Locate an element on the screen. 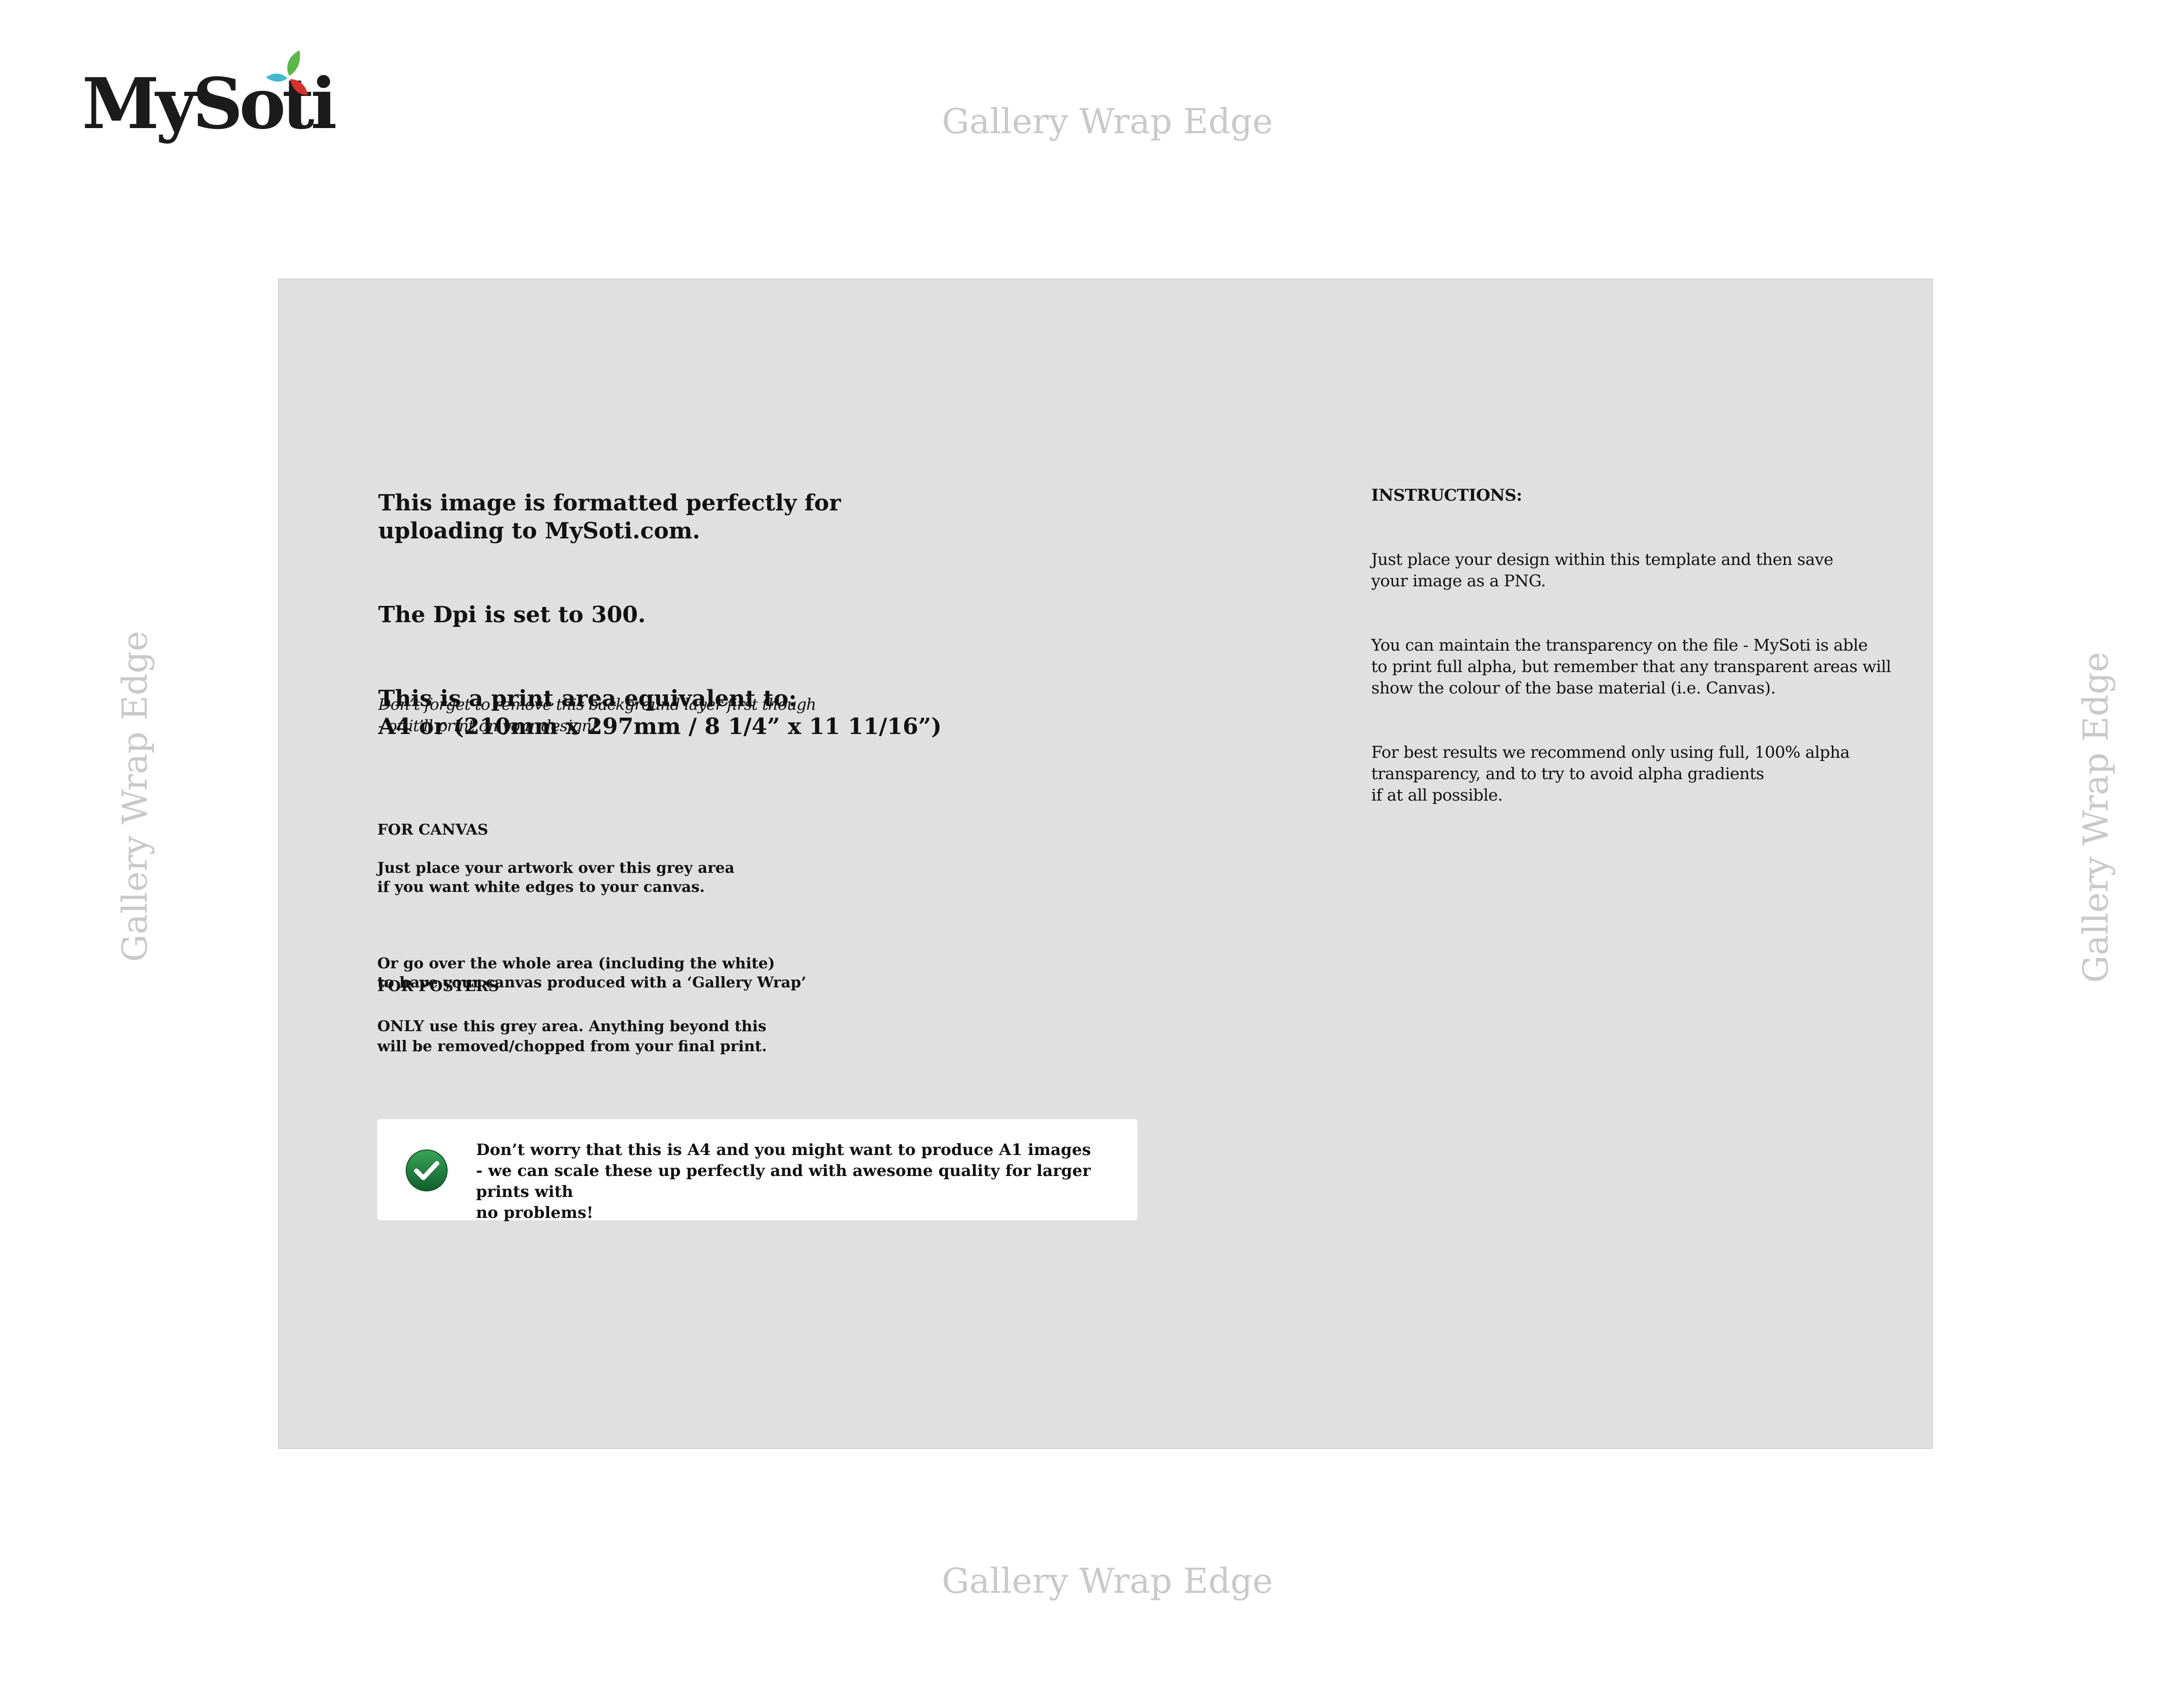  gallery-wrap-edge-right: Gallery Wrap Edge is located at coordinates (2096, 817).